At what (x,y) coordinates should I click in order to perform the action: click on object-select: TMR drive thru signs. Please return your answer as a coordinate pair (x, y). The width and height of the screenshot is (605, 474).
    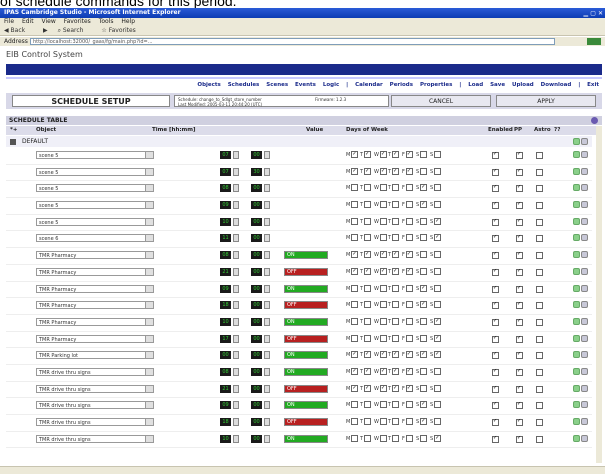
    Looking at the image, I should click on (95, 438).